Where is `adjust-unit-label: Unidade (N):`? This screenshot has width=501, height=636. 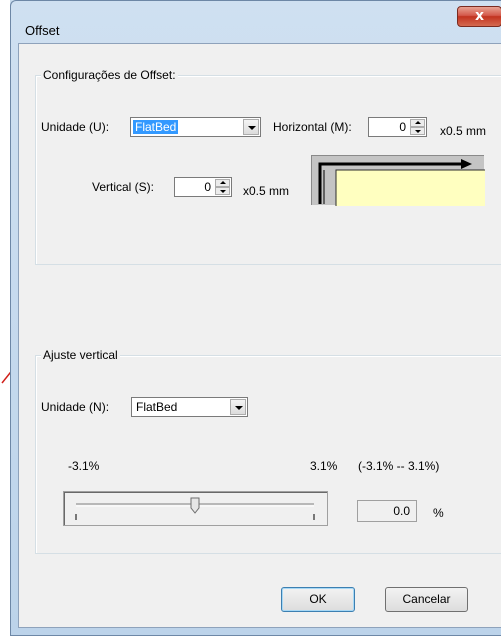
adjust-unit-label: Unidade (N): is located at coordinates (75, 407).